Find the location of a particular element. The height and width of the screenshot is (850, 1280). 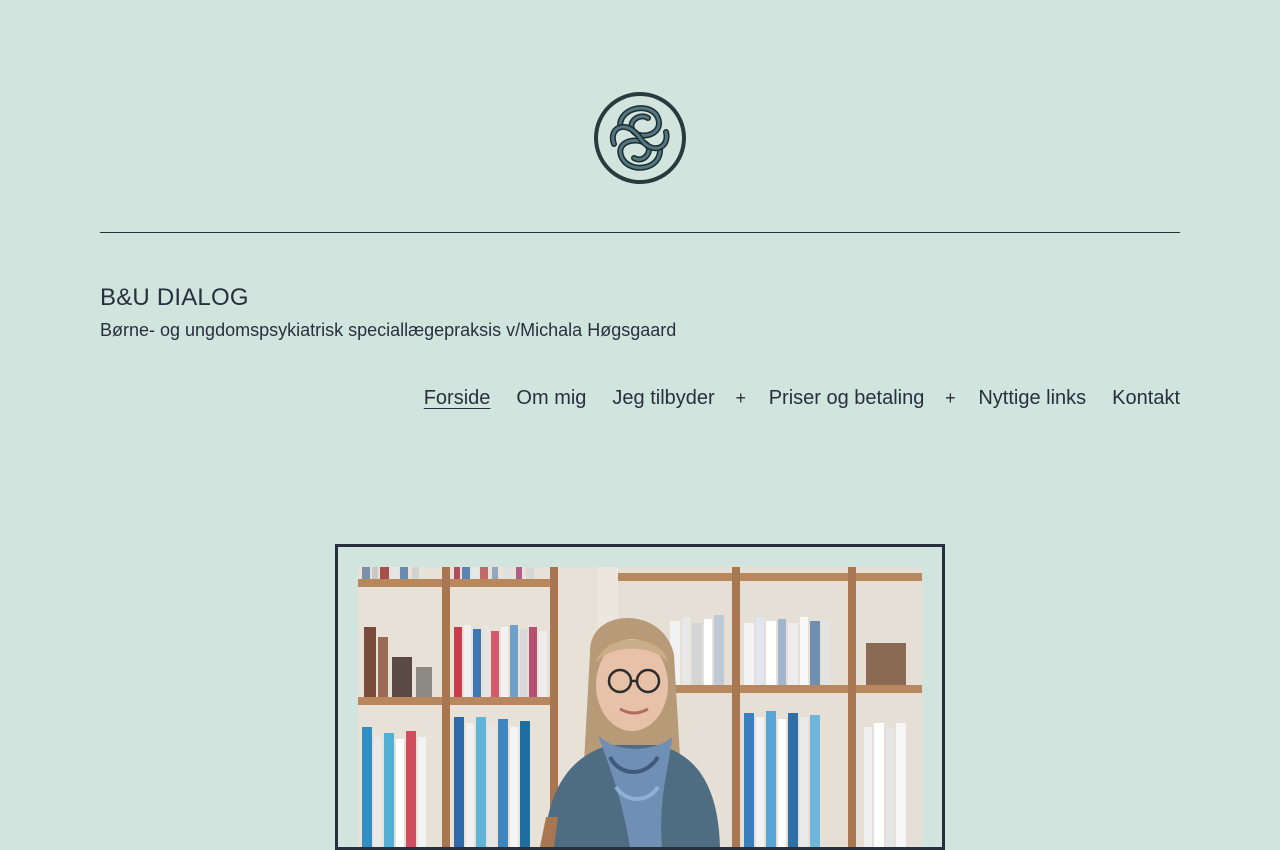

portrait-photo-illustration is located at coordinates (640, 707).